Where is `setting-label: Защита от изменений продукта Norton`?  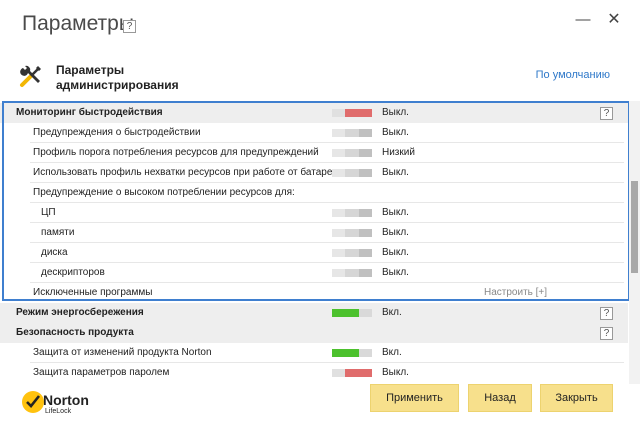 setting-label: Защита от изменений продукта Norton is located at coordinates (122, 352).